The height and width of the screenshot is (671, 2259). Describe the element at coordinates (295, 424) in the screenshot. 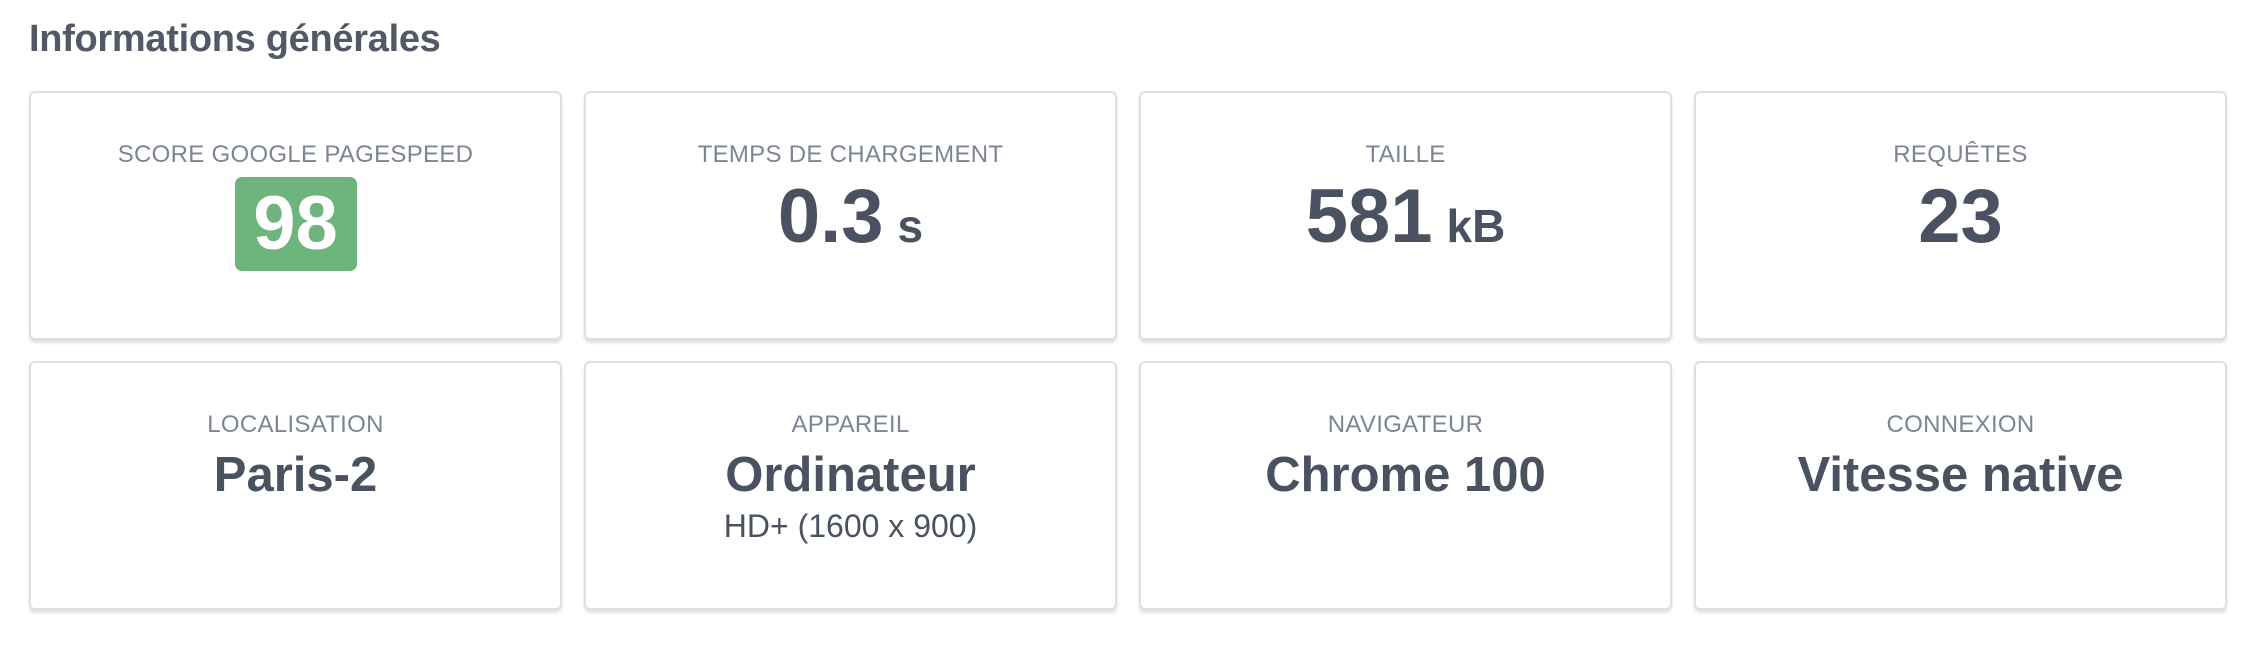

I see `card-label: LOCALISATION` at that location.